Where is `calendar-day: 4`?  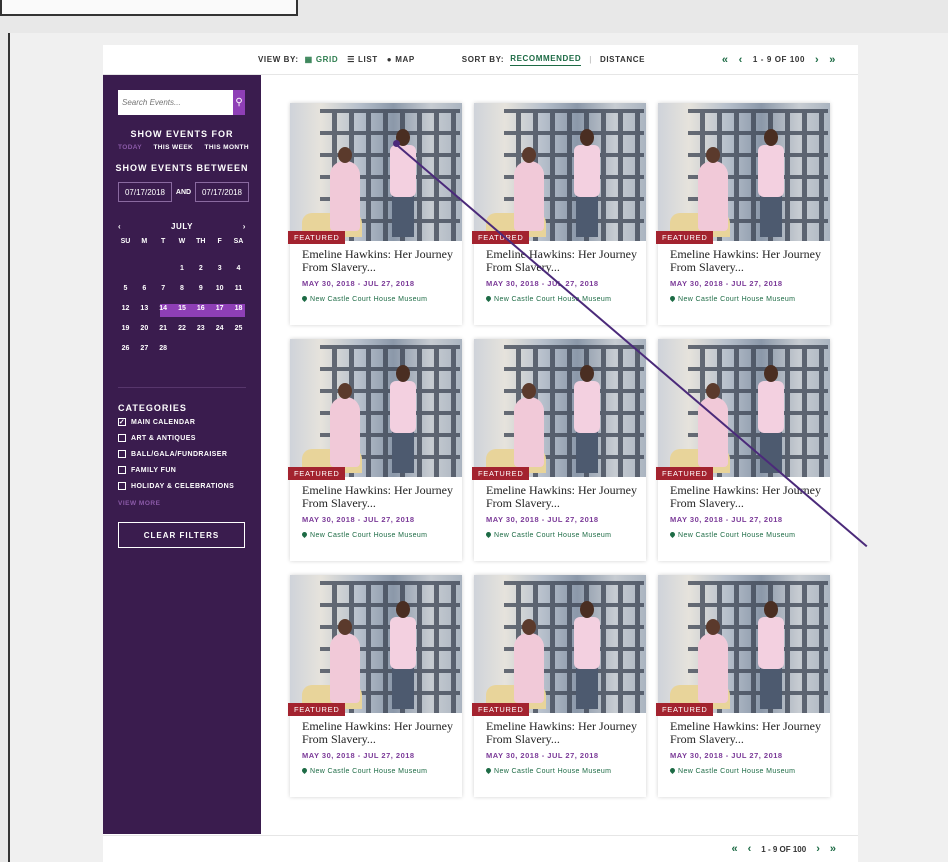
calendar-day: 4 is located at coordinates (238, 268).